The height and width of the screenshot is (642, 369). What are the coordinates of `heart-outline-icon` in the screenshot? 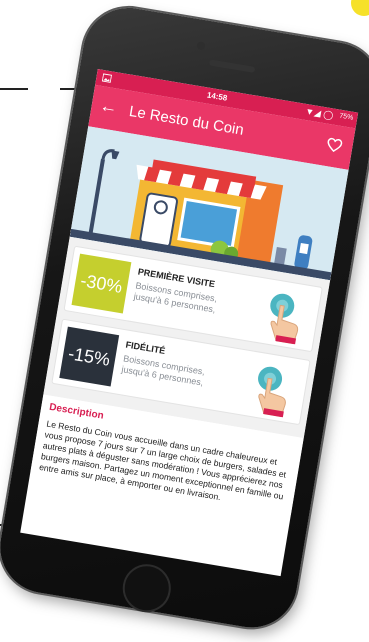 It's located at (334, 145).